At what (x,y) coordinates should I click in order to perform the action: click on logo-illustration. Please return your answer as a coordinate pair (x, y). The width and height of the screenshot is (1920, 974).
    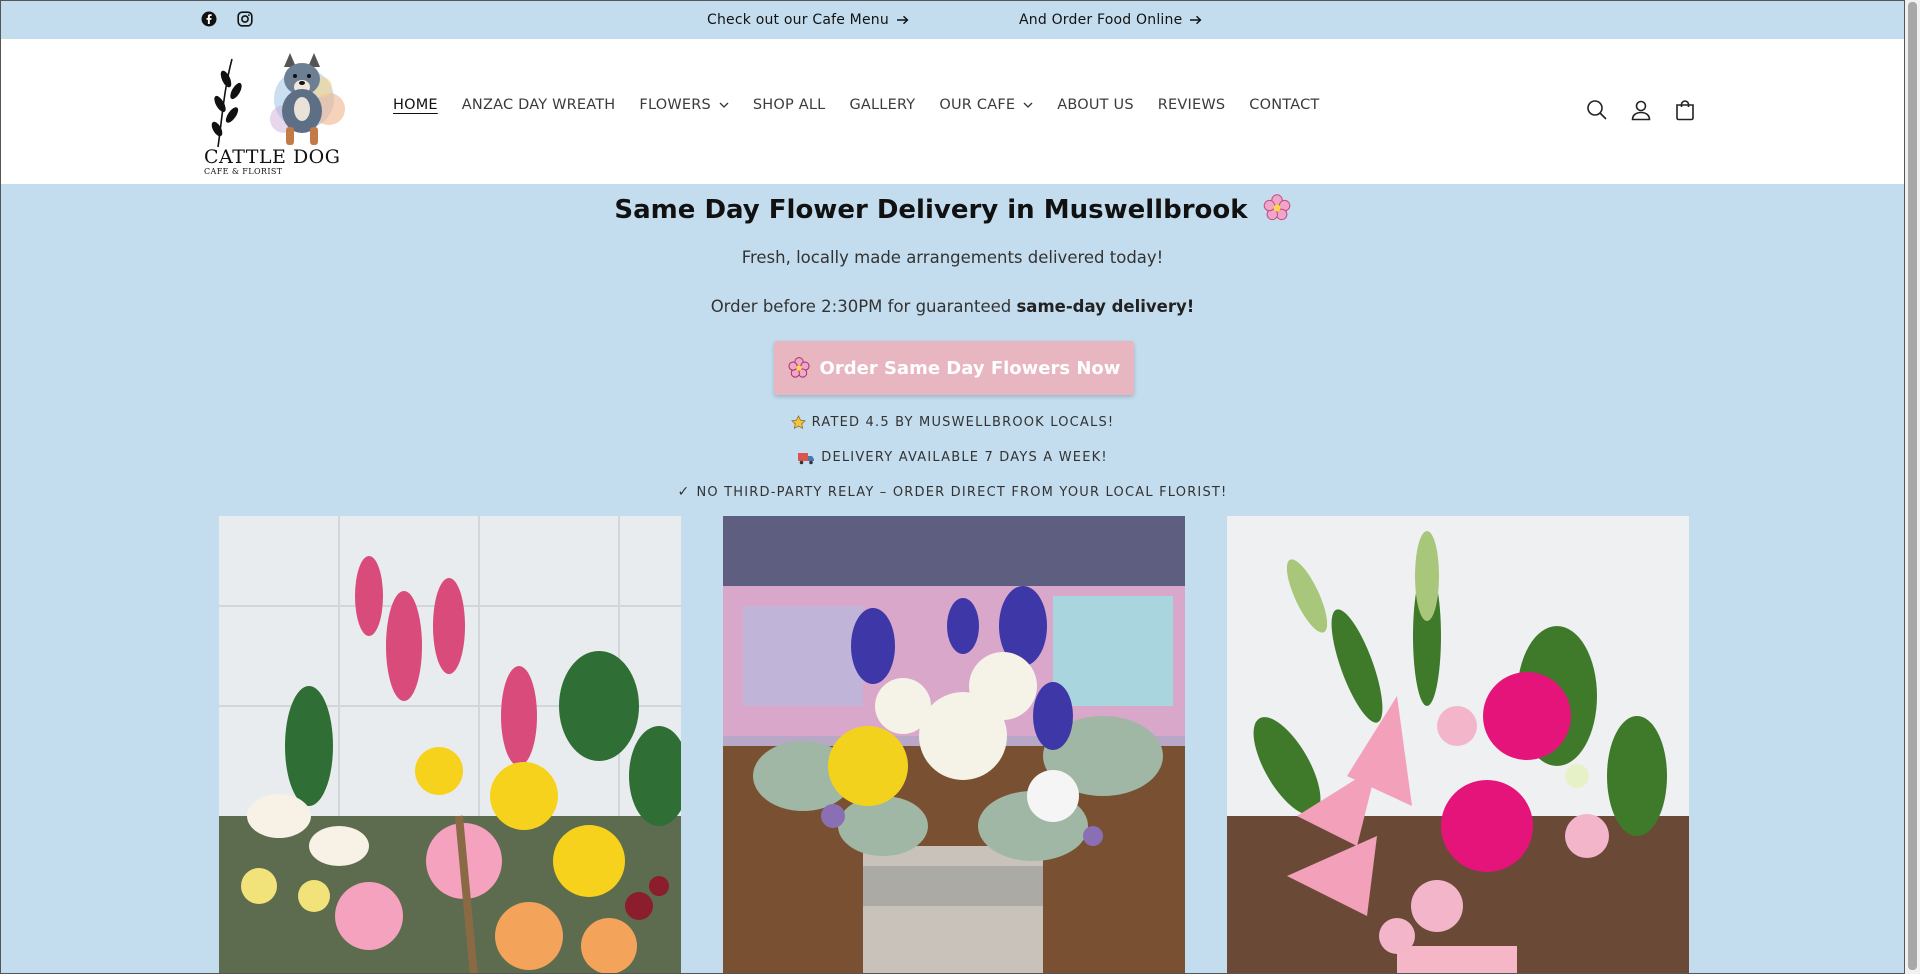
    Looking at the image, I should click on (278, 100).